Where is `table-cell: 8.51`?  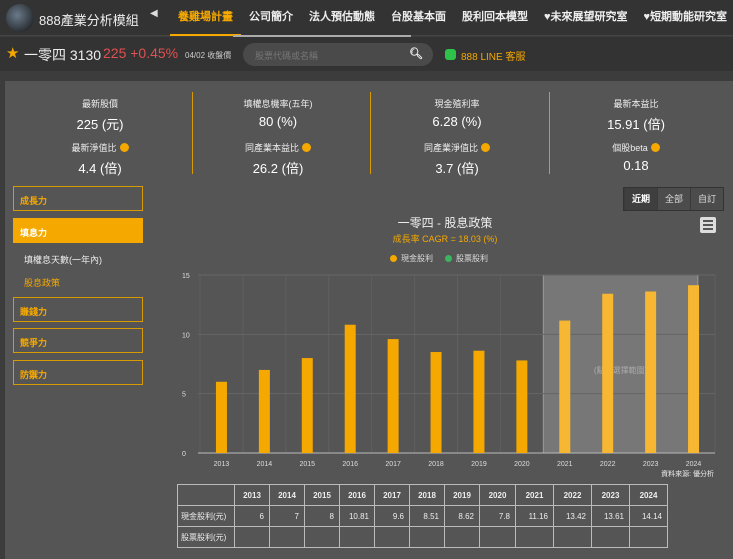 table-cell: 8.51 is located at coordinates (427, 516).